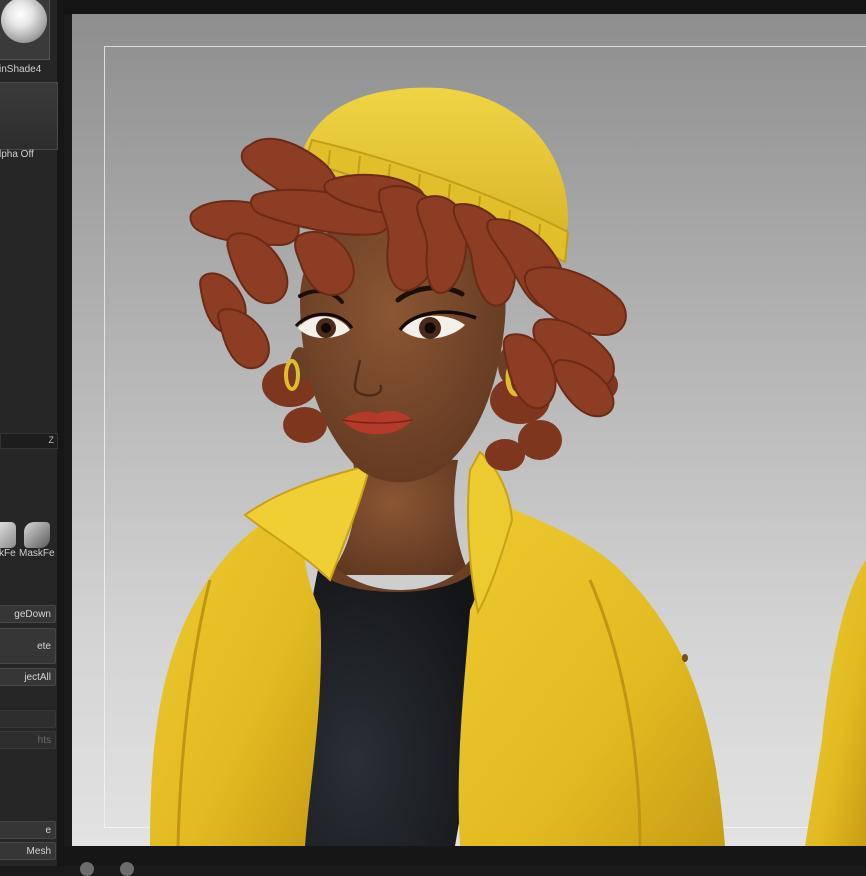 This screenshot has height=876, width=866. What do you see at coordinates (29, 116) in the screenshot?
I see `alpha-thumbnail` at bounding box center [29, 116].